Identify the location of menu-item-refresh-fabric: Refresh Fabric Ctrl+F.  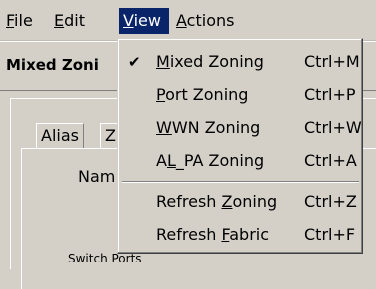
(240, 235).